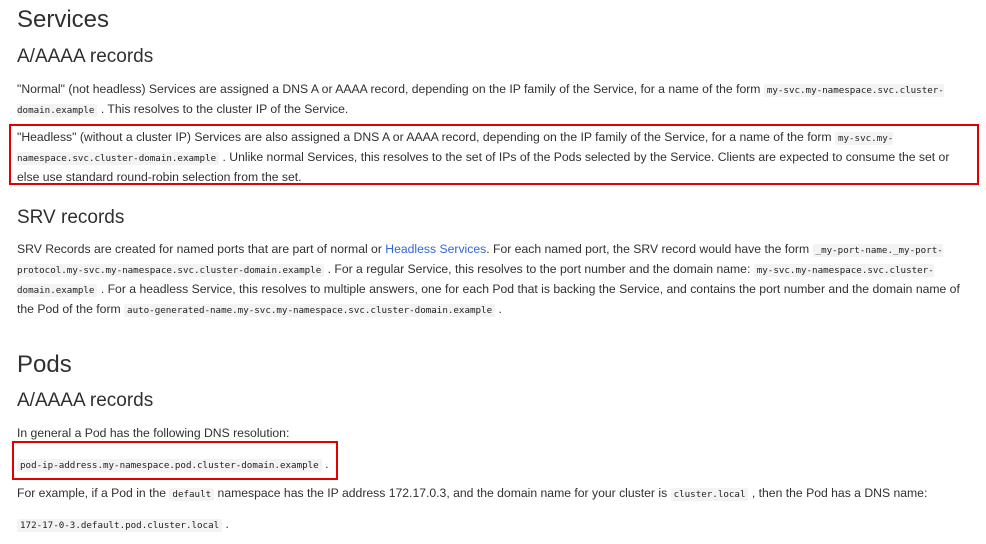 This screenshot has height=544, width=986. I want to click on pods-heading: Pods, so click(44, 364).